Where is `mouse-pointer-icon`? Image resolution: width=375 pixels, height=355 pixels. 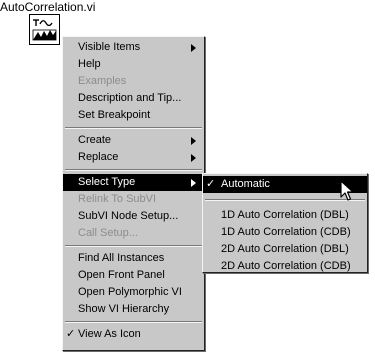
mouse-pointer-icon is located at coordinates (347, 193).